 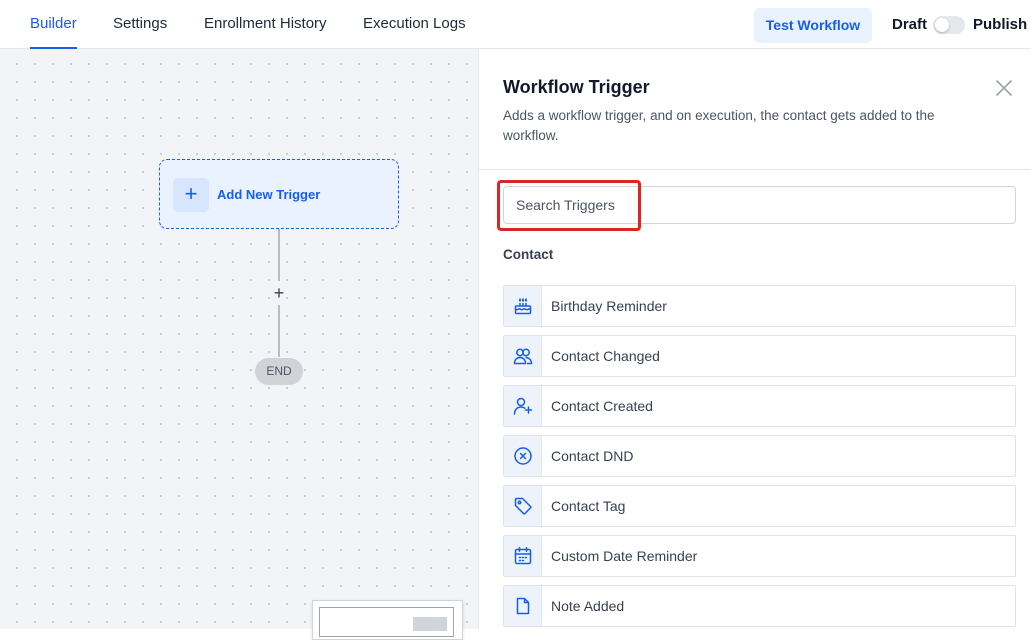 What do you see at coordinates (605, 356) in the screenshot?
I see `trigger-item-label: Contact Changed` at bounding box center [605, 356].